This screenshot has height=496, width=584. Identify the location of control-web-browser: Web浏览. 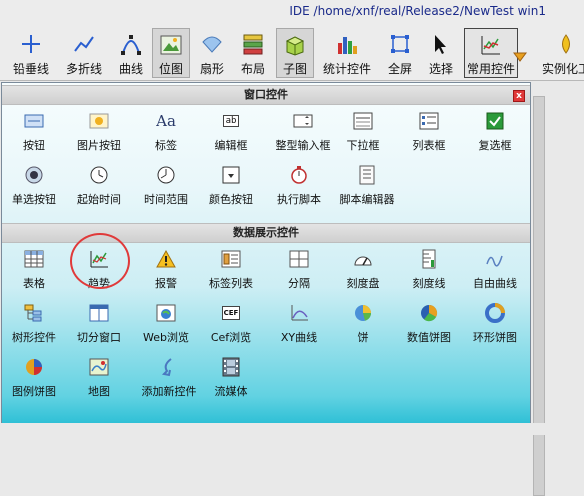
(166, 325).